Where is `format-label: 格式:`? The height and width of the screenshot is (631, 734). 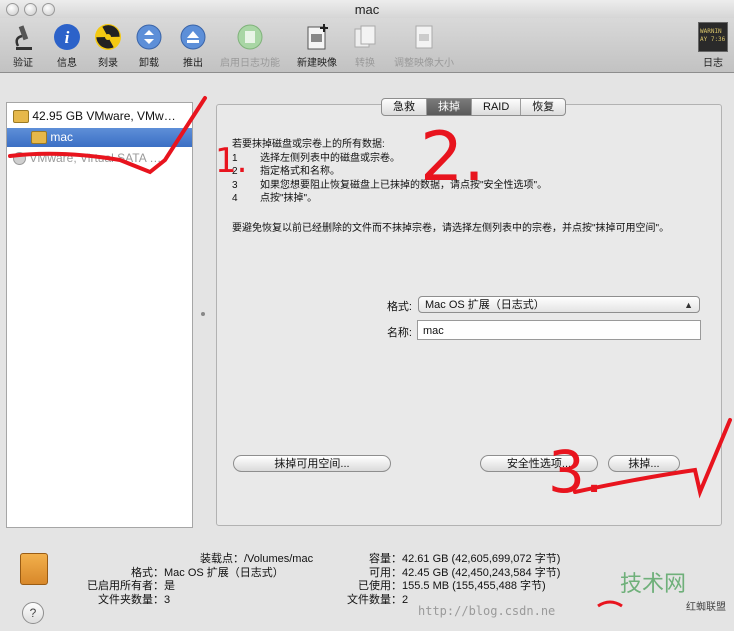
format-label: 格式: is located at coordinates (399, 307).